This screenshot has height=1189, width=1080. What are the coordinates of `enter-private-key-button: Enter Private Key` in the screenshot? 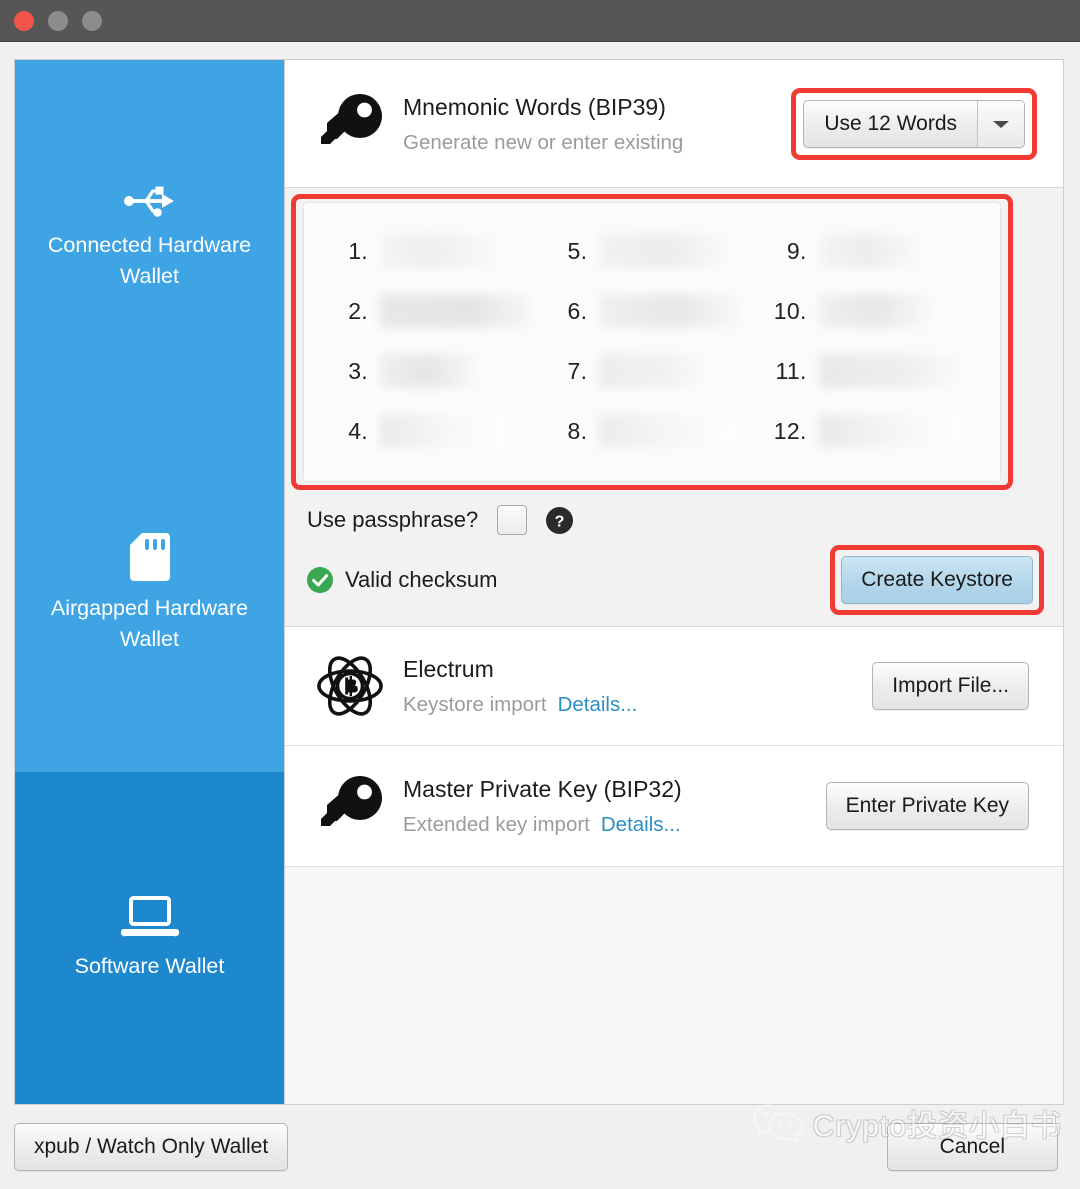 It's located at (927, 806).